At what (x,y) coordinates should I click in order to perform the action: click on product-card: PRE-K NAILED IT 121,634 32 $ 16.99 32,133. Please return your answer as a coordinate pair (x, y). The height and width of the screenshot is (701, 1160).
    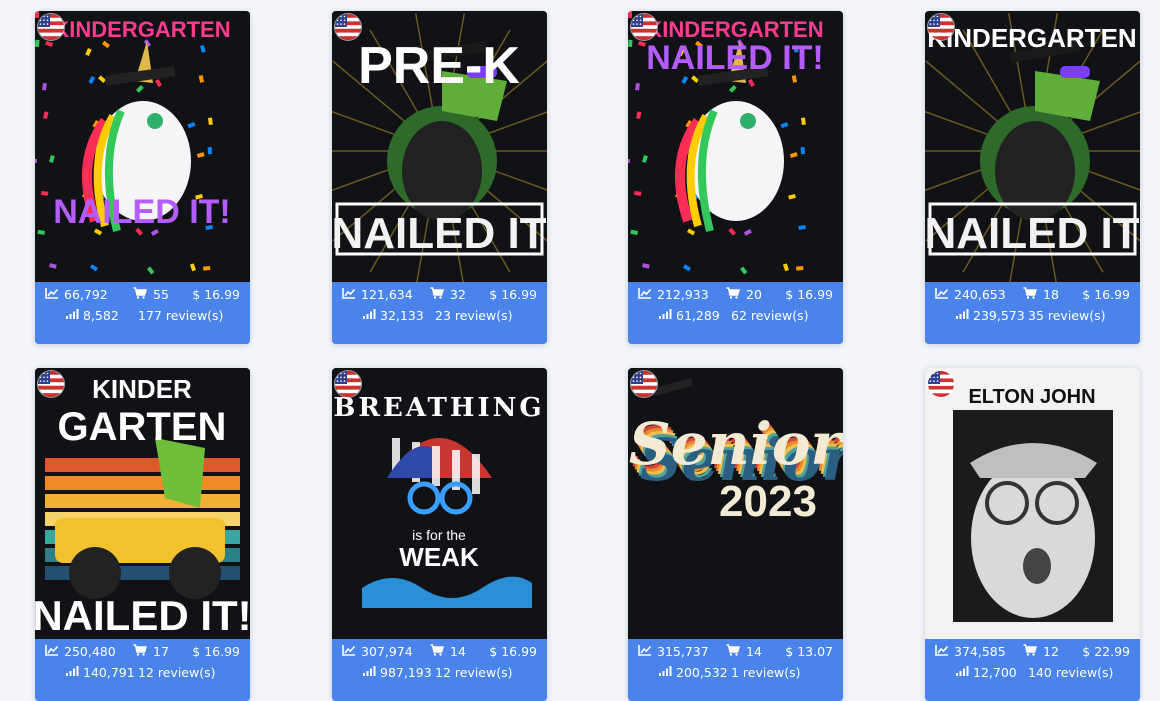
    Looking at the image, I should click on (439, 177).